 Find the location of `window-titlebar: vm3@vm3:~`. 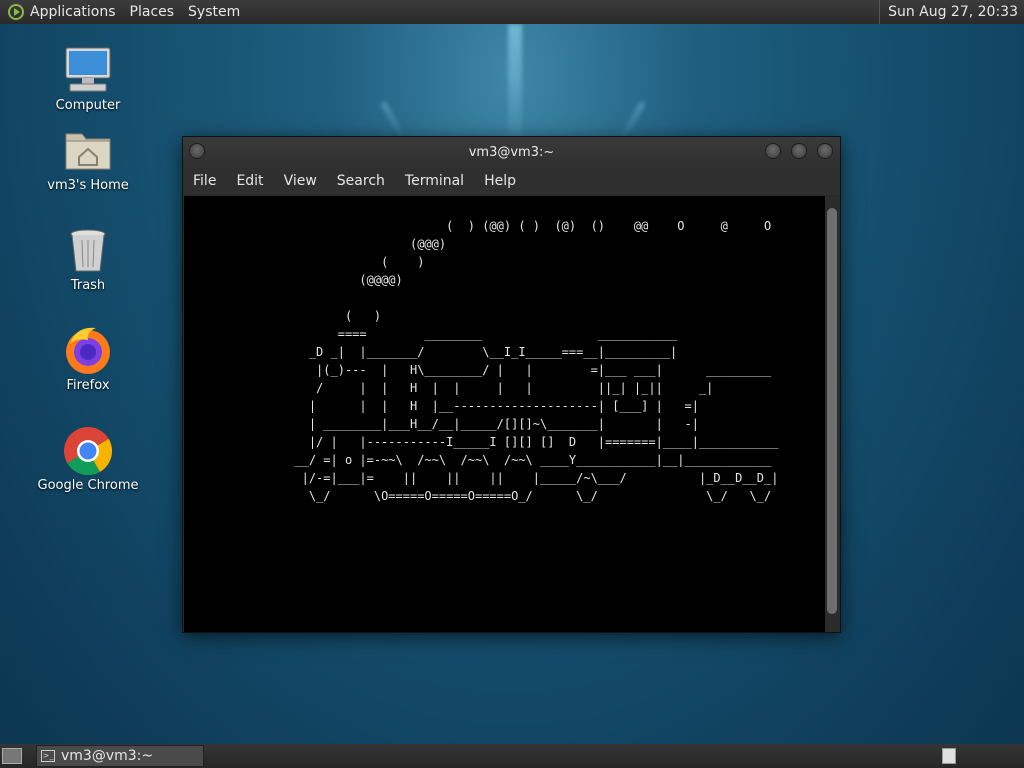

window-titlebar: vm3@vm3:~ is located at coordinates (511, 152).